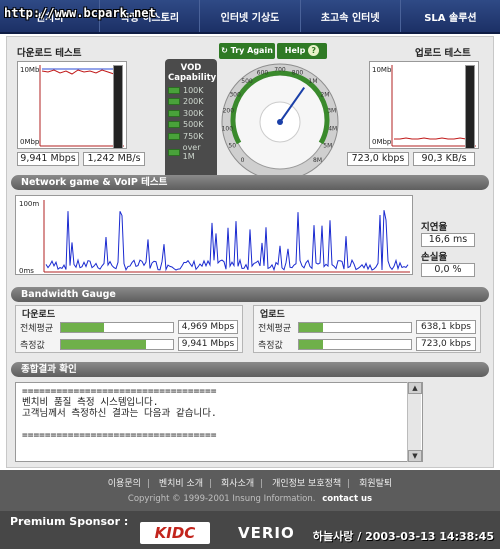 This screenshot has height=549, width=500. I want to click on download-bottom-label: 0Mbp, so click(30, 142).